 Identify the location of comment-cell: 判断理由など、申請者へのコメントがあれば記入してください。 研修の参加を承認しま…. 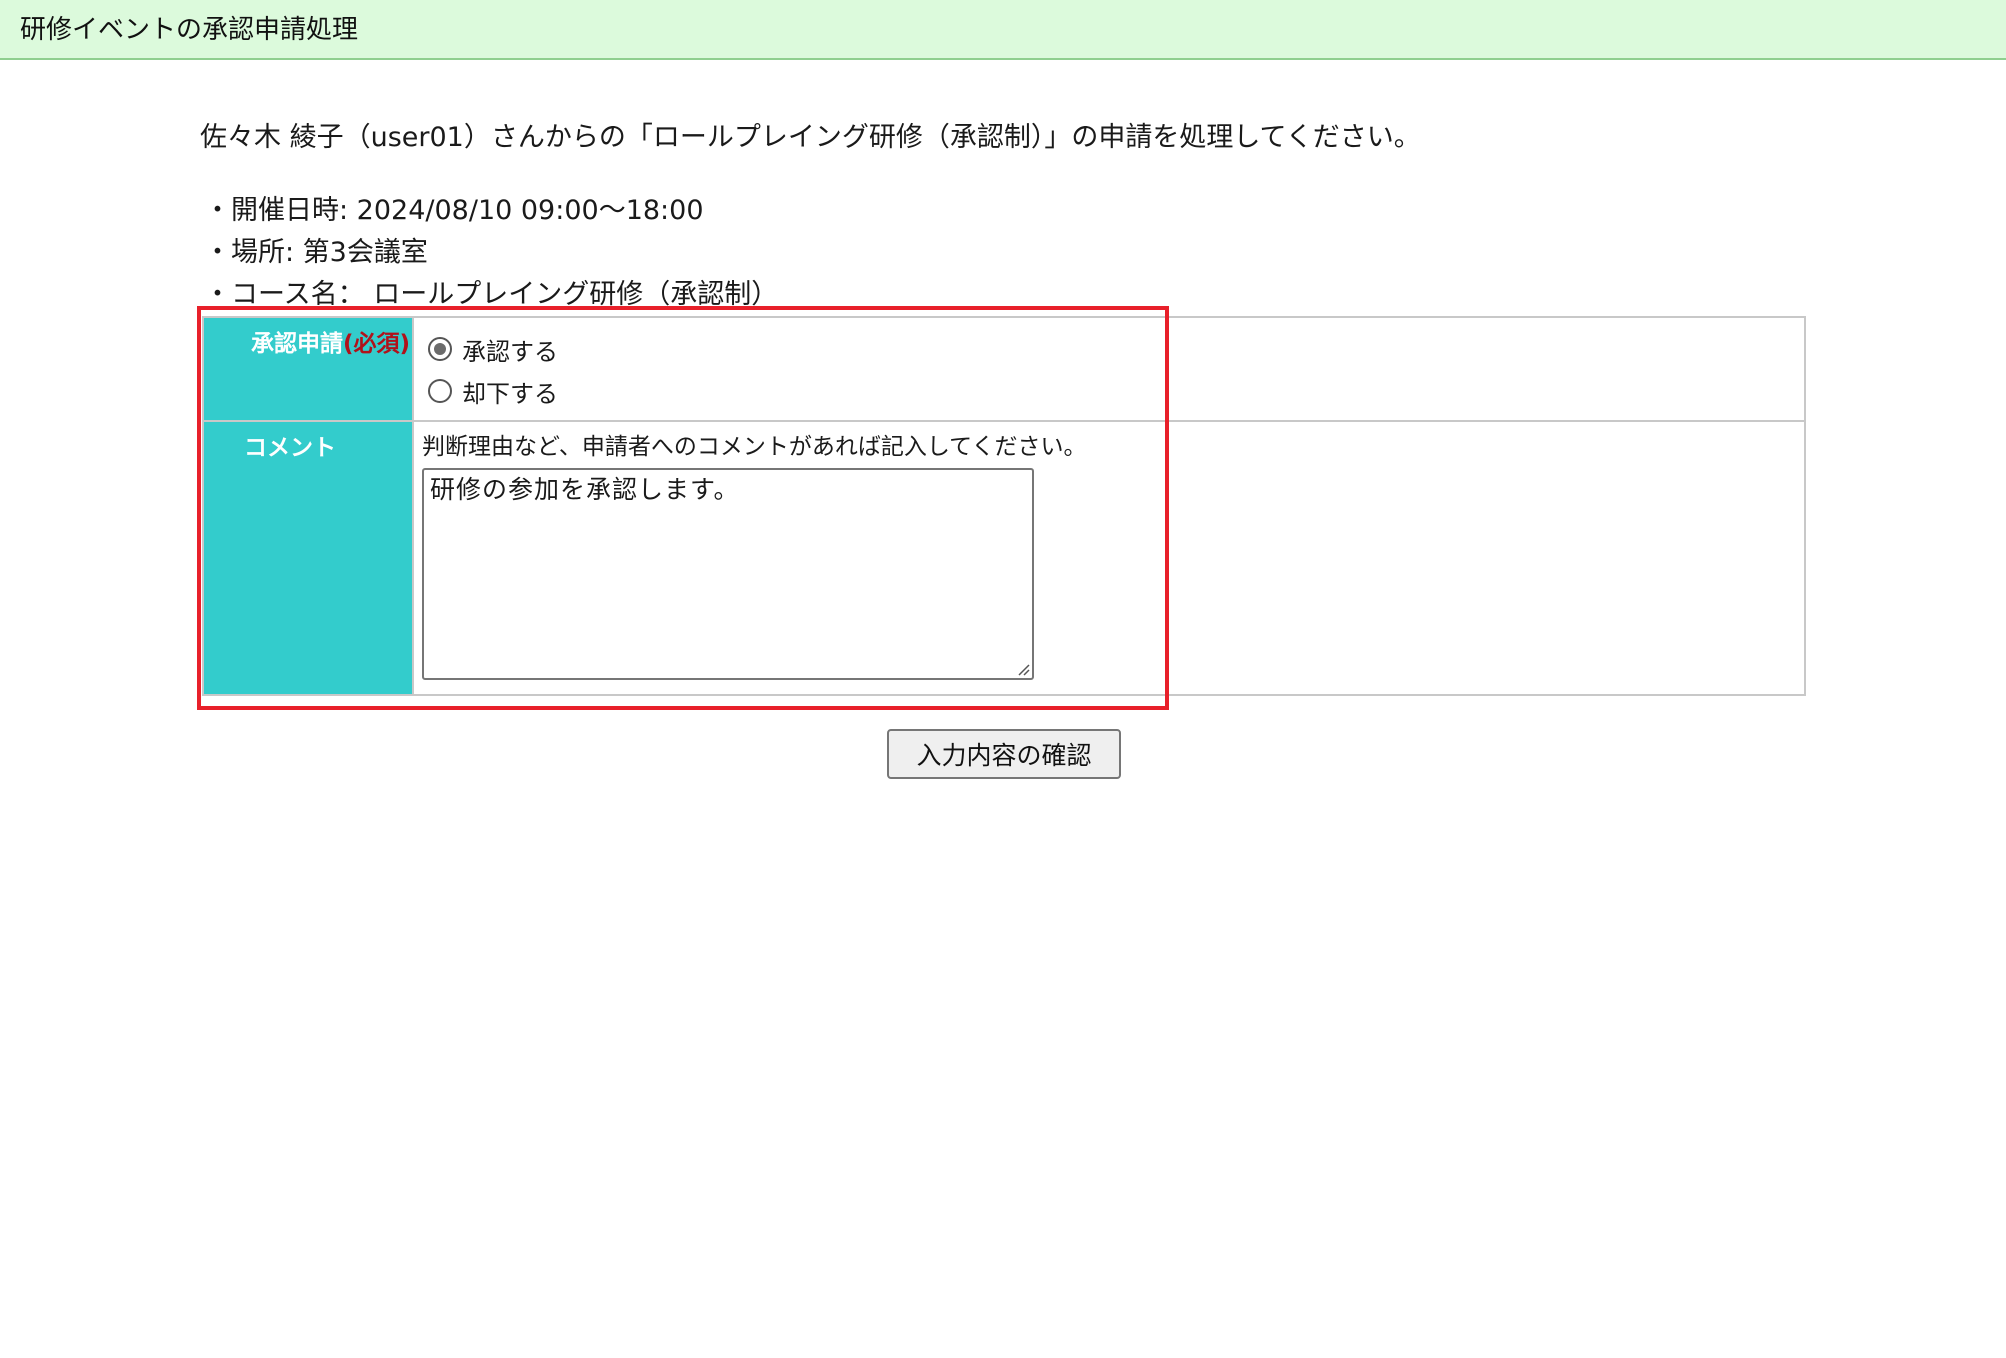
(1109, 558).